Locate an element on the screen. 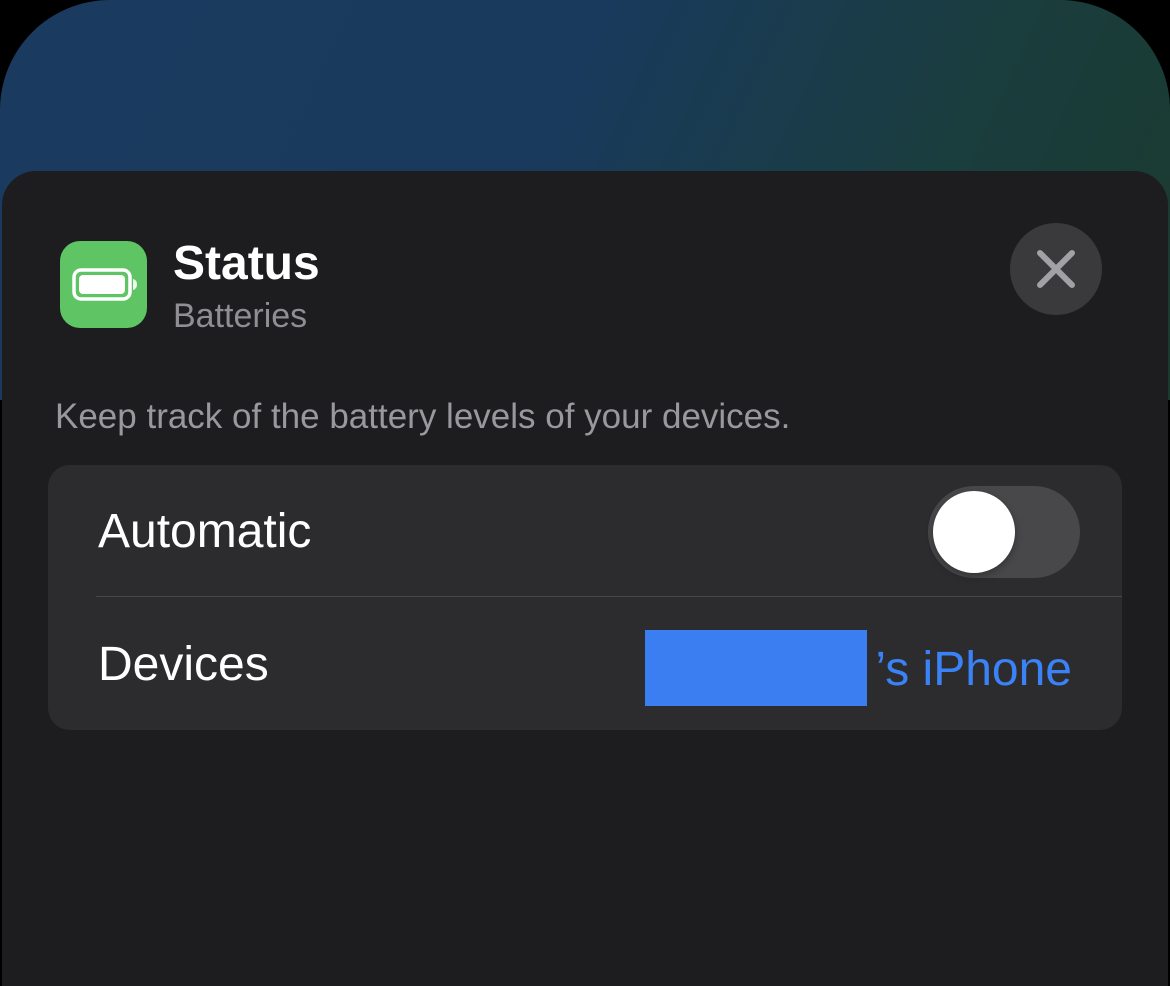  close-button is located at coordinates (1056, 269).